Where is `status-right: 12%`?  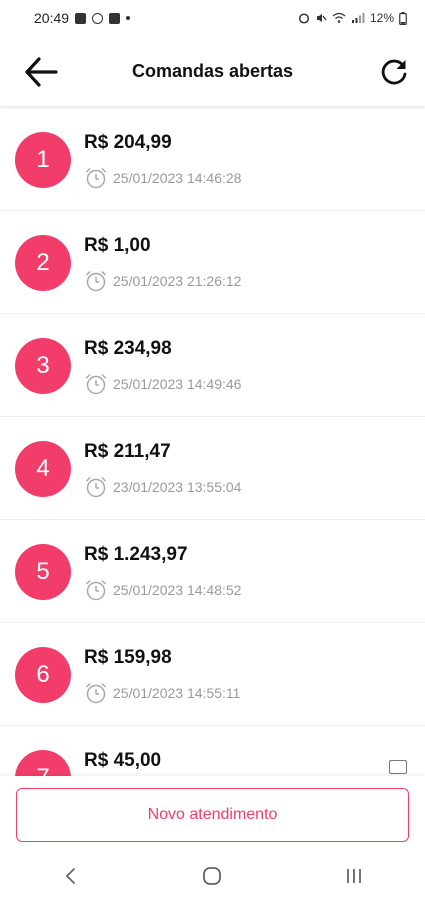
status-right: 12% is located at coordinates (352, 18).